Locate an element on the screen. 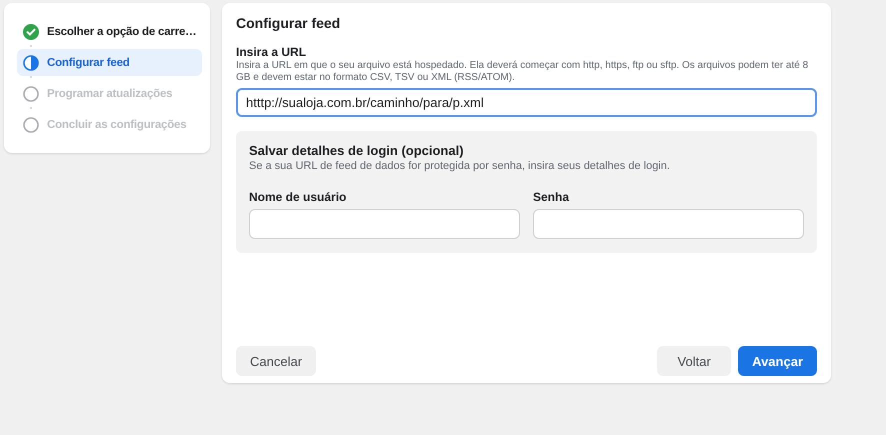 This screenshot has height=435, width=886. field-label: Senha is located at coordinates (551, 197).